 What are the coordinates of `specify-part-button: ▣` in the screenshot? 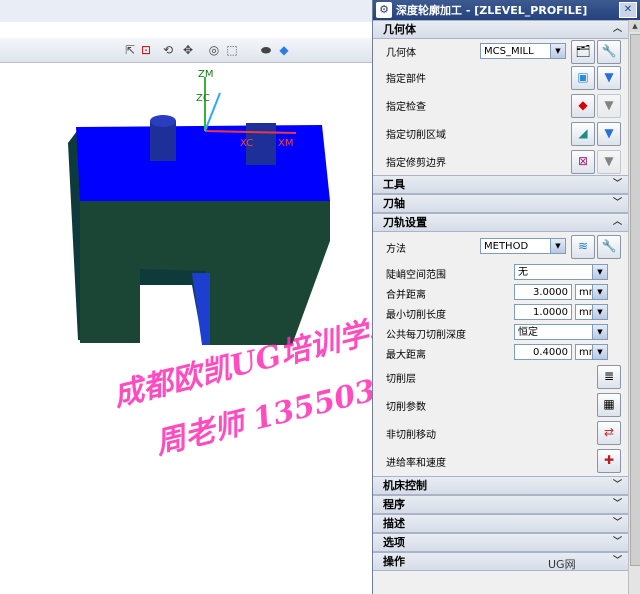 It's located at (583, 78).